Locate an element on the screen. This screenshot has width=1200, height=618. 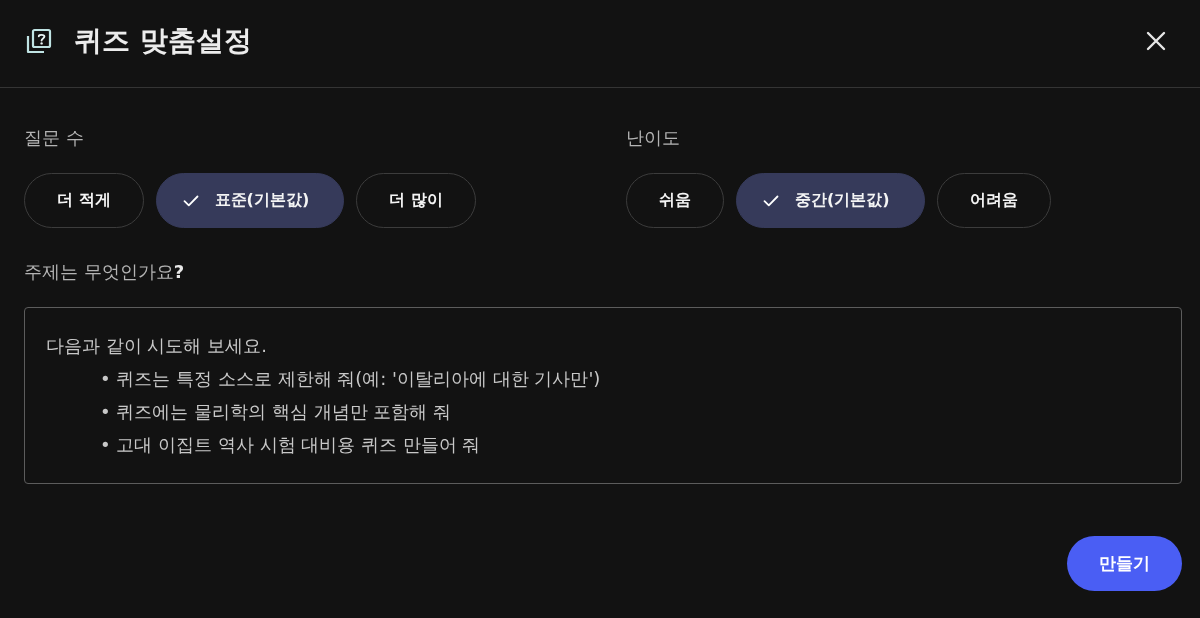
placeholder-text: 다음과 같이 시도해 보세요. is located at coordinates (156, 346).